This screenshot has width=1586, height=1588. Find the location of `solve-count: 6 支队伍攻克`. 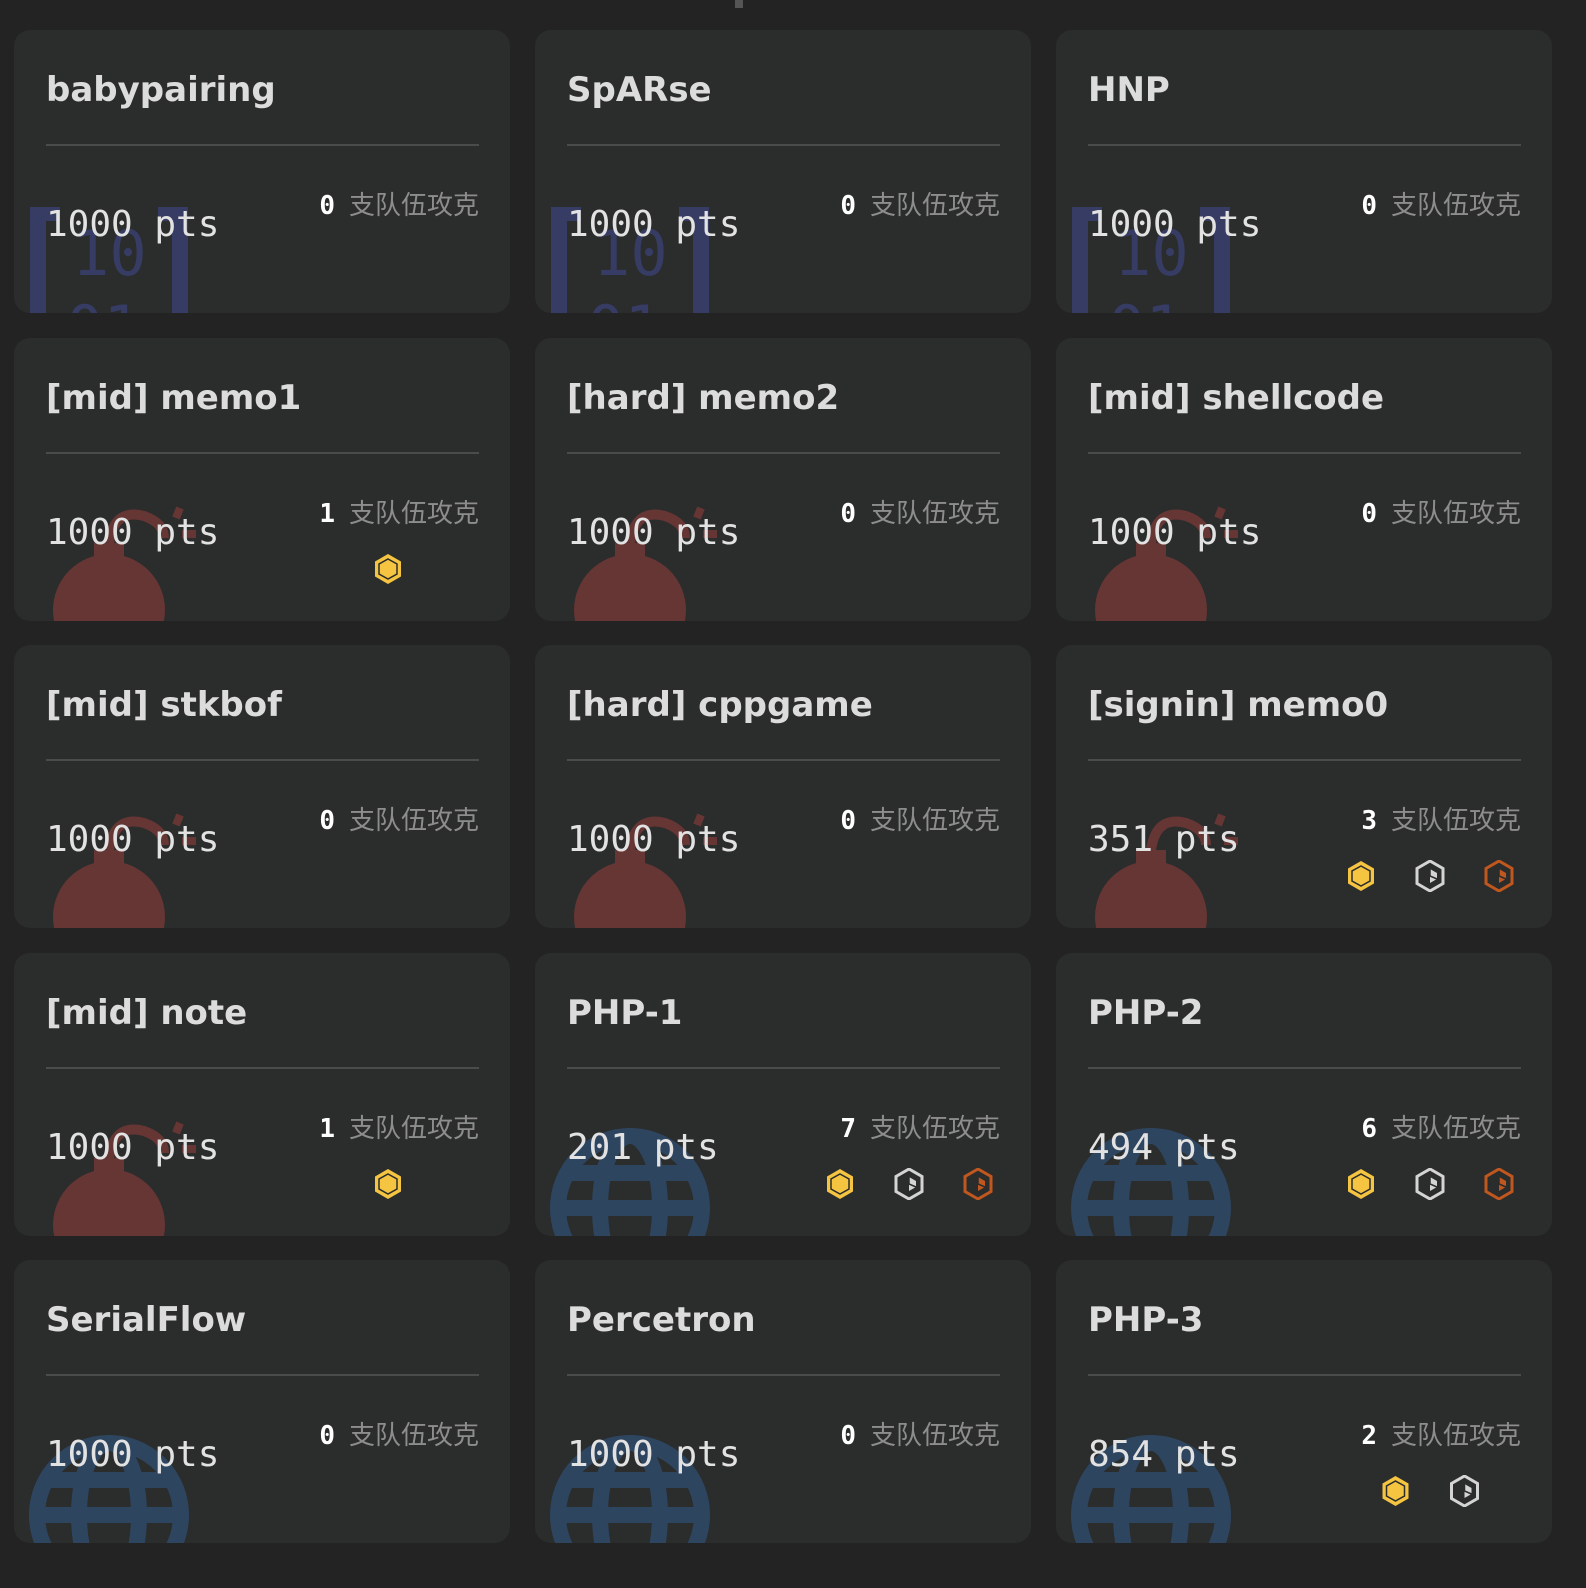

solve-count: 6 支队伍攻克 is located at coordinates (1441, 1126).